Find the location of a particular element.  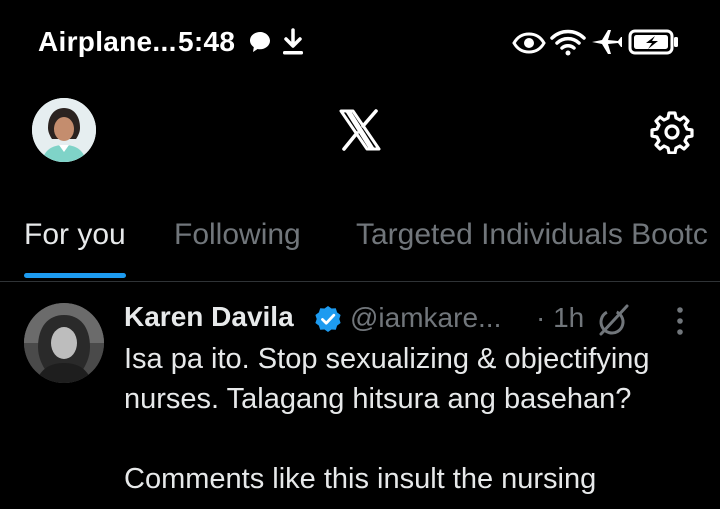

more-options-icon is located at coordinates (680, 321).